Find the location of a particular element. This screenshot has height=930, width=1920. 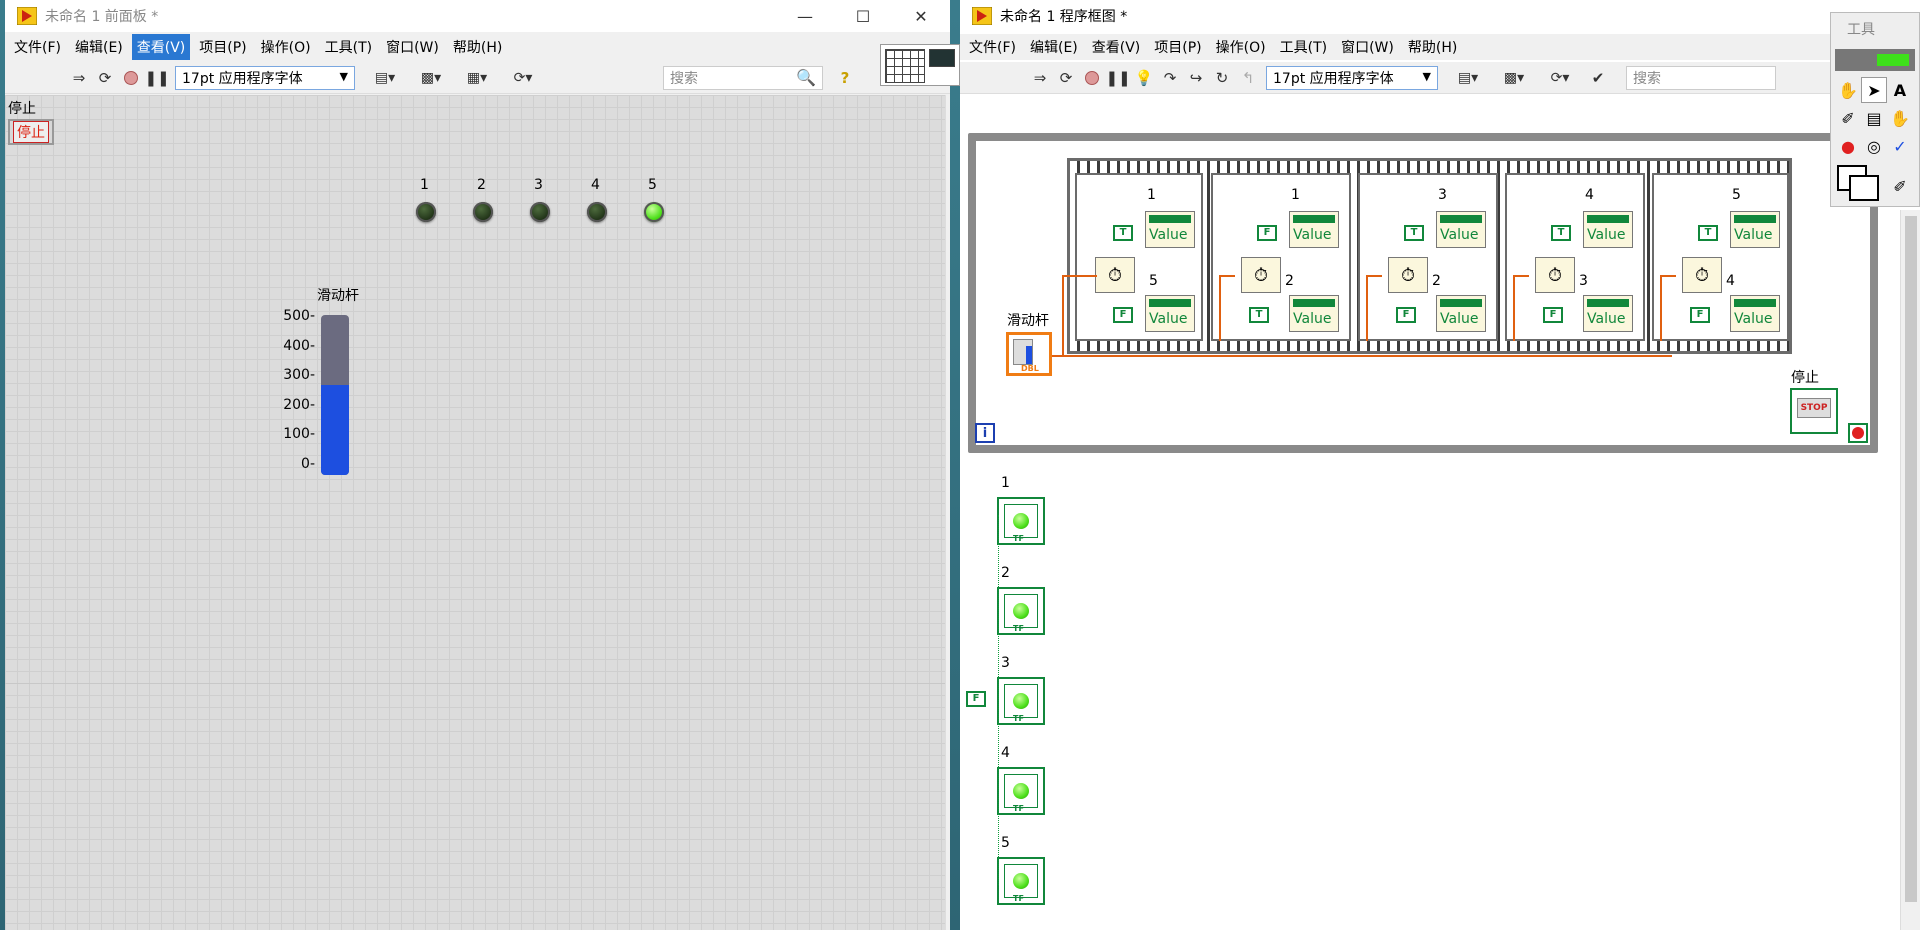

step-into-icon: ↪ is located at coordinates (1196, 78).